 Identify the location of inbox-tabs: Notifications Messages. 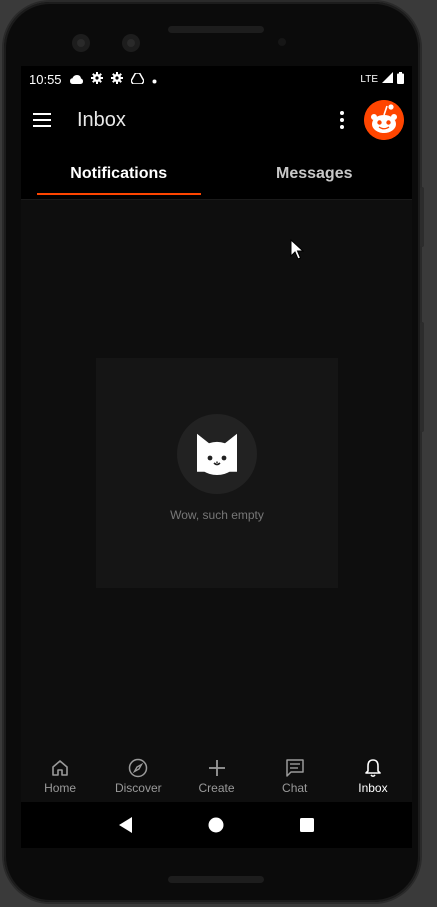
(216, 174).